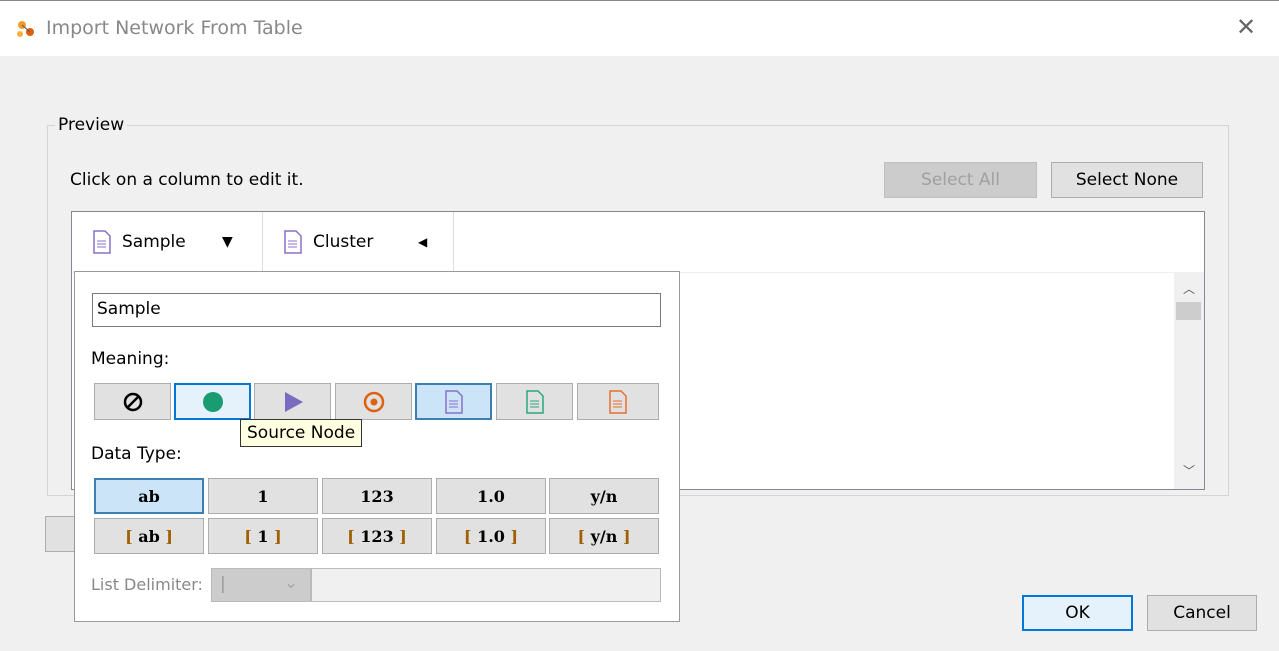 The image size is (1279, 651). I want to click on target-node-icon, so click(373, 401).